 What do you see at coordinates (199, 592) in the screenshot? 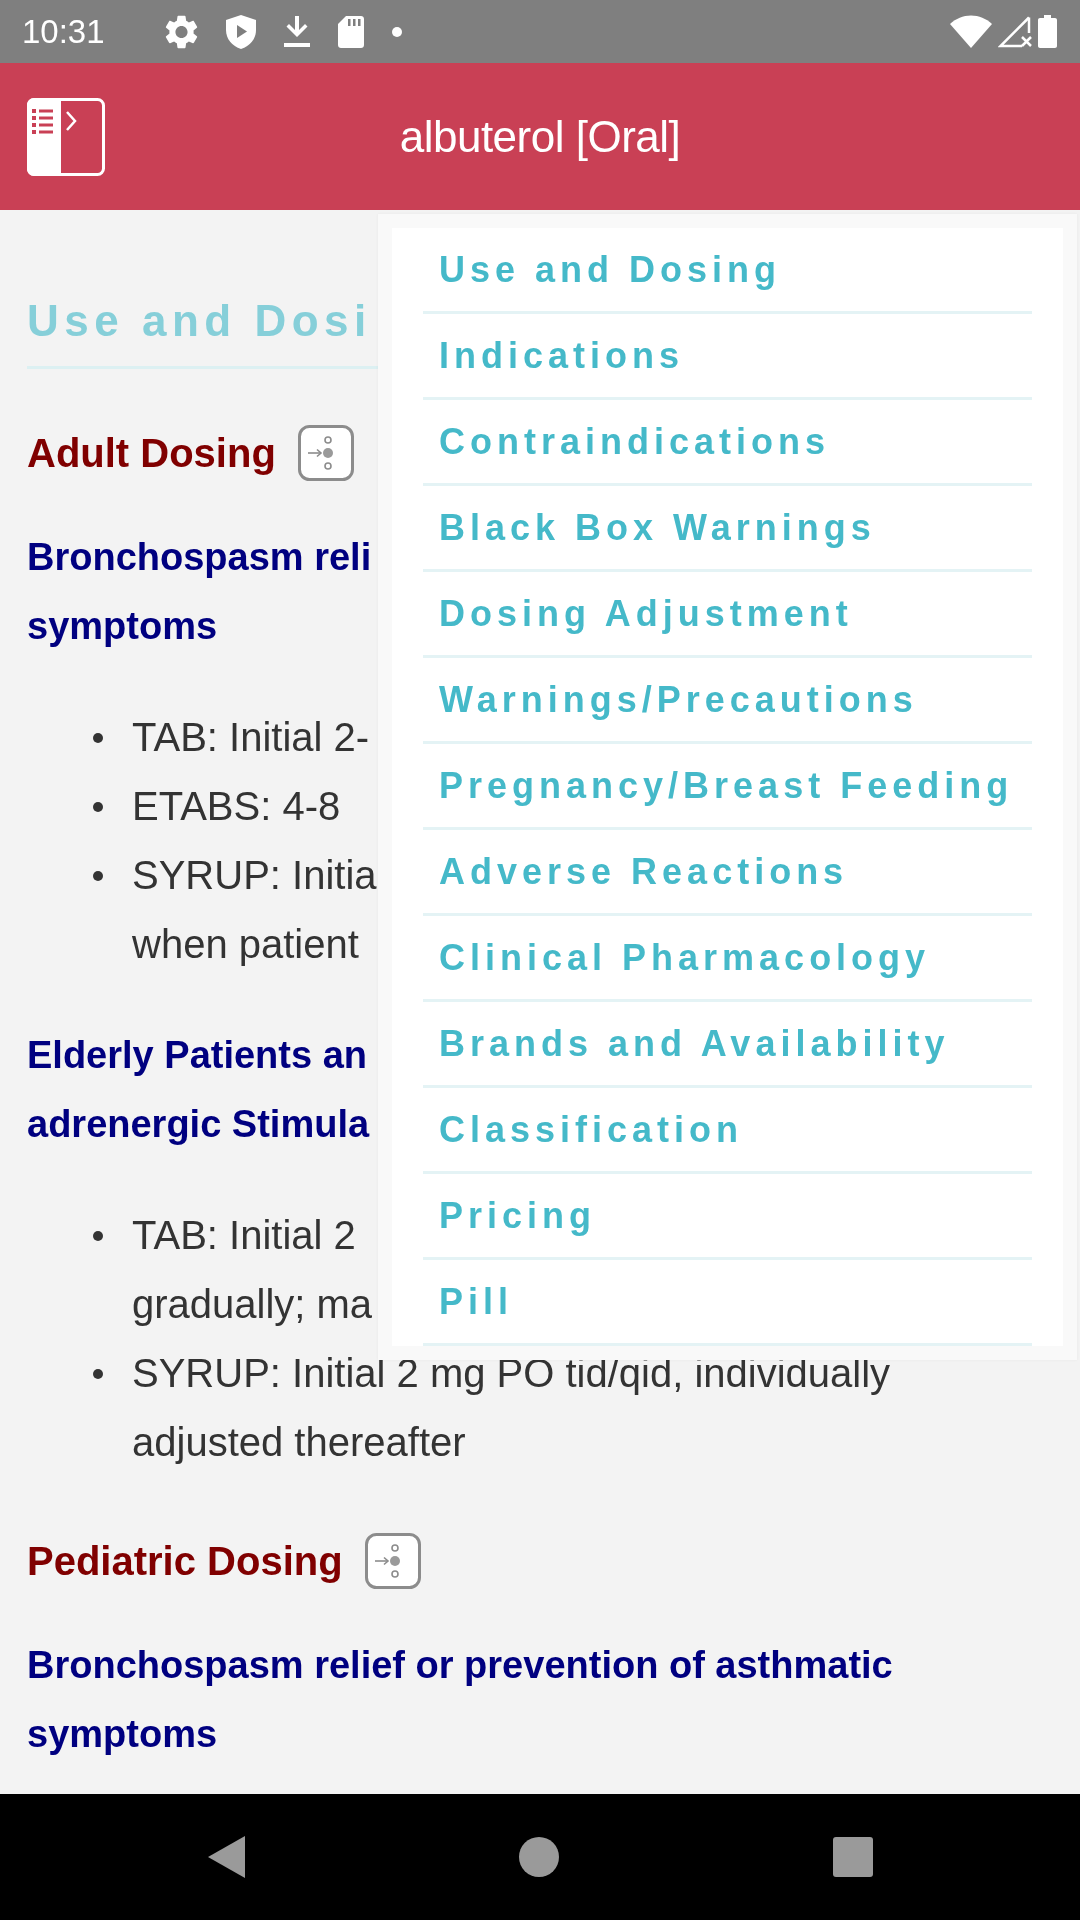
I see `indication-heading: Bronchospasm reli symptoms` at bounding box center [199, 592].